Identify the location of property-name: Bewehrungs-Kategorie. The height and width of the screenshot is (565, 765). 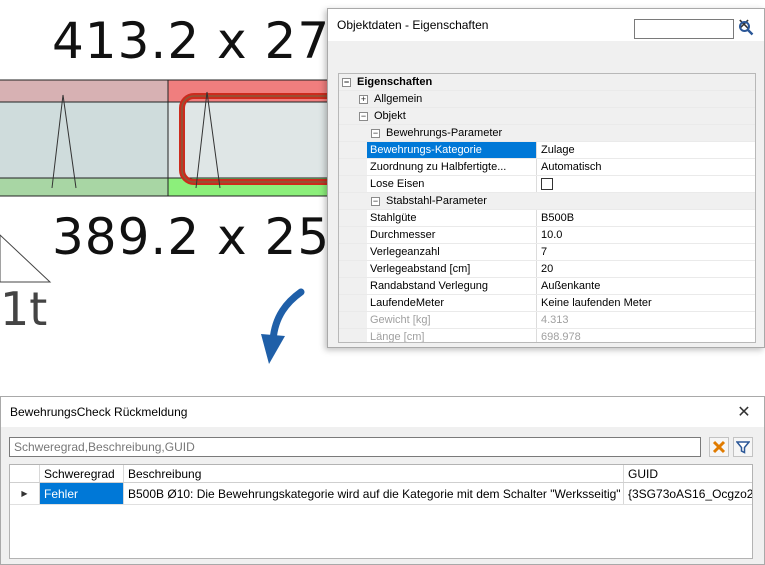
(452, 150).